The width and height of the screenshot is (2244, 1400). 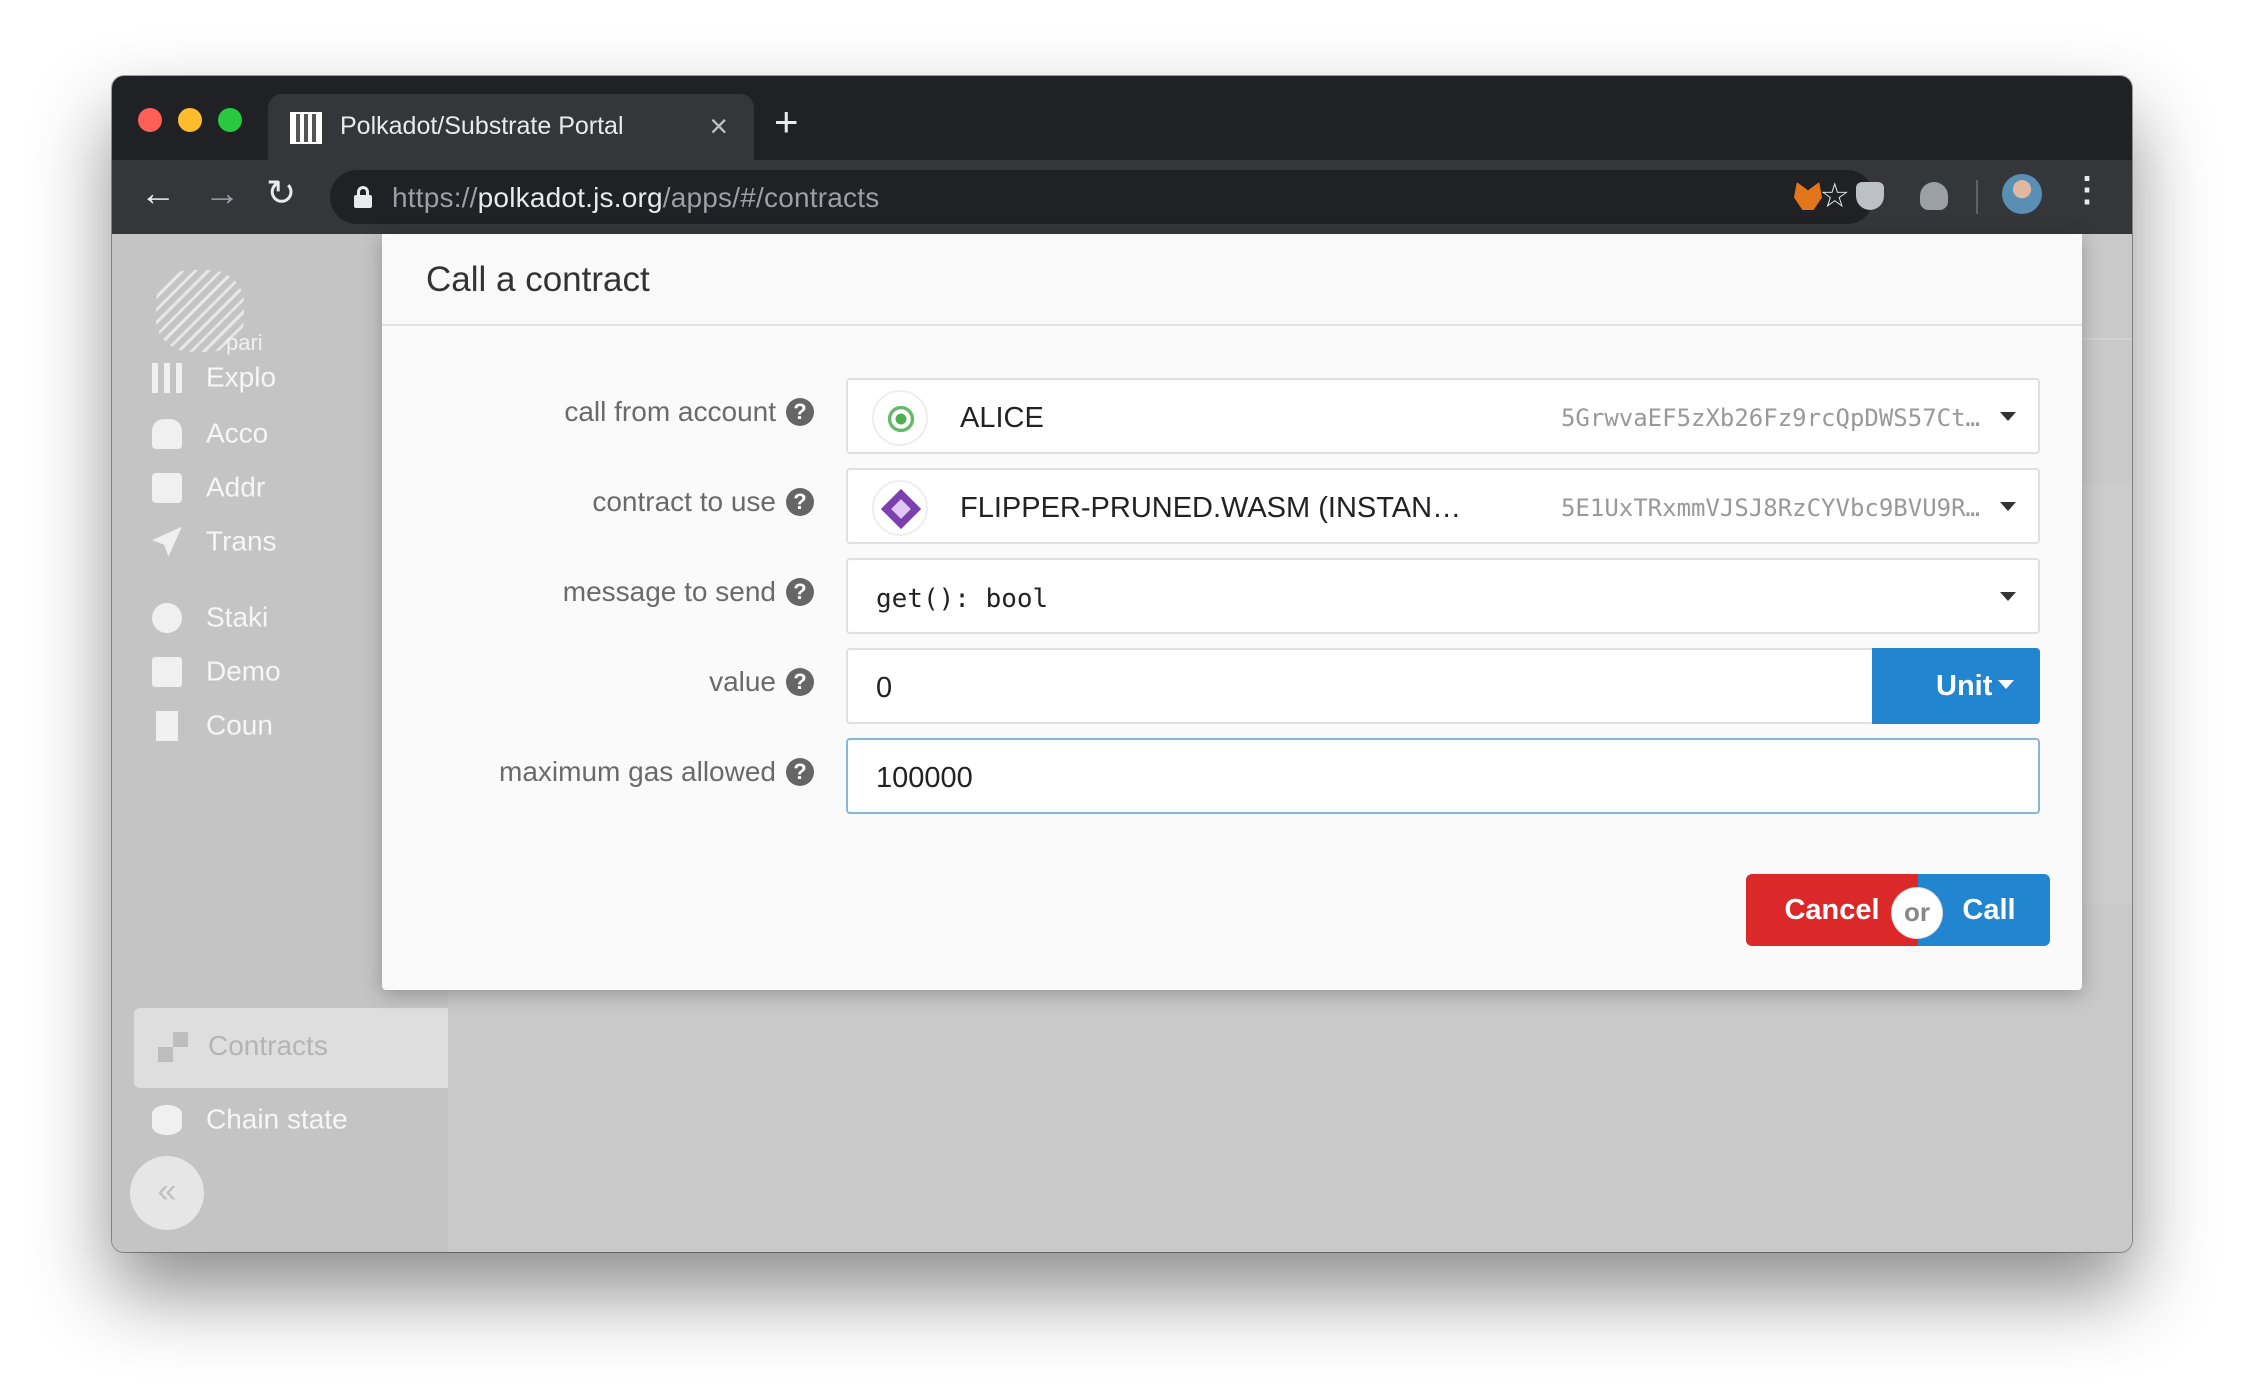 What do you see at coordinates (684, 501) in the screenshot?
I see `contract-label-text: contract to use` at bounding box center [684, 501].